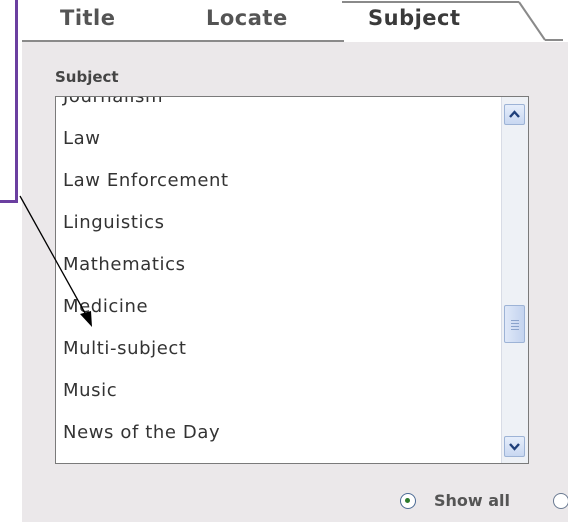  Describe the element at coordinates (277, 307) in the screenshot. I see `list-item: Medicine` at that location.